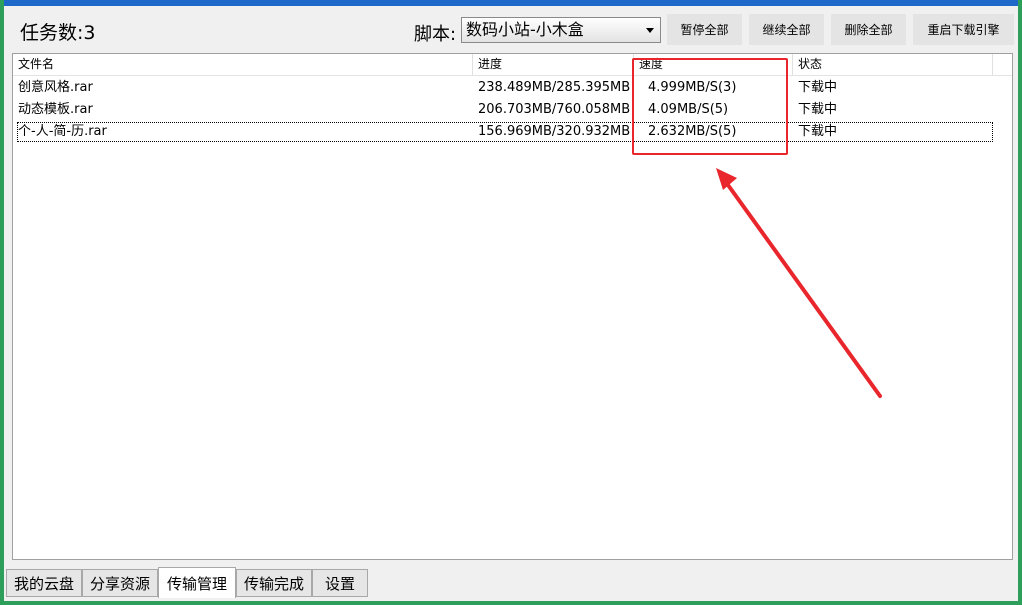  I want to click on tab-shared-resources: 分享资源, so click(120, 583).